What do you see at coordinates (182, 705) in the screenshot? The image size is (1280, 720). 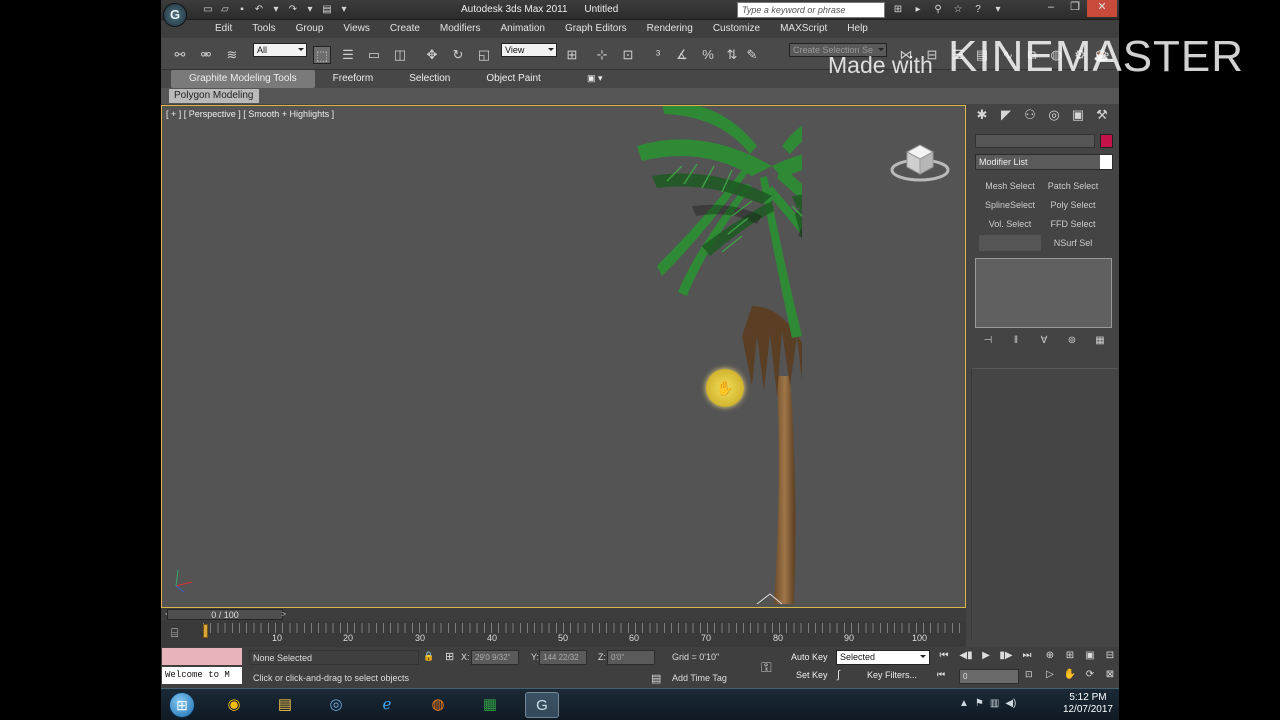 I see `start-button-icon: ⊞` at bounding box center [182, 705].